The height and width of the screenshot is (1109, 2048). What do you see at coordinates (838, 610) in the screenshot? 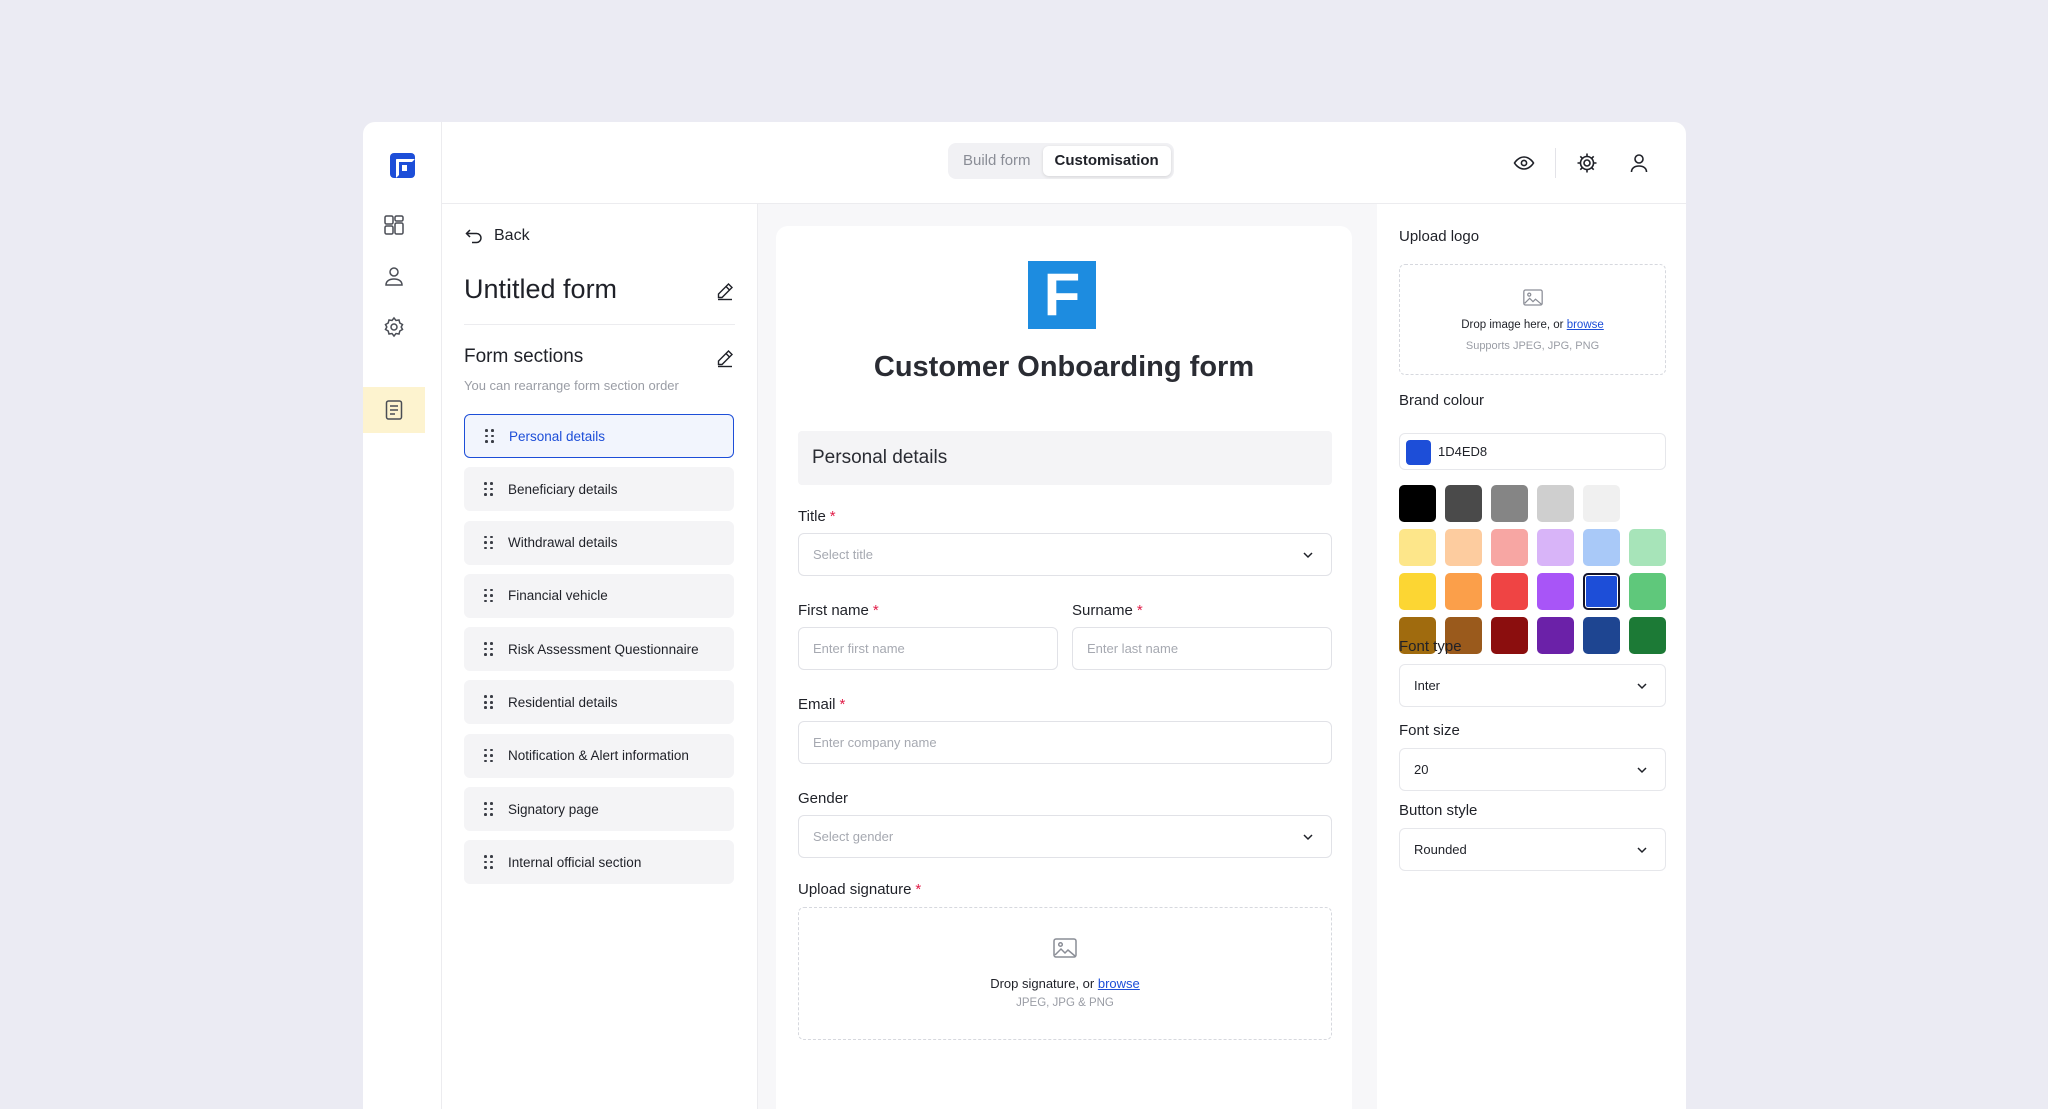
I see `first-name-label: First name *` at bounding box center [838, 610].